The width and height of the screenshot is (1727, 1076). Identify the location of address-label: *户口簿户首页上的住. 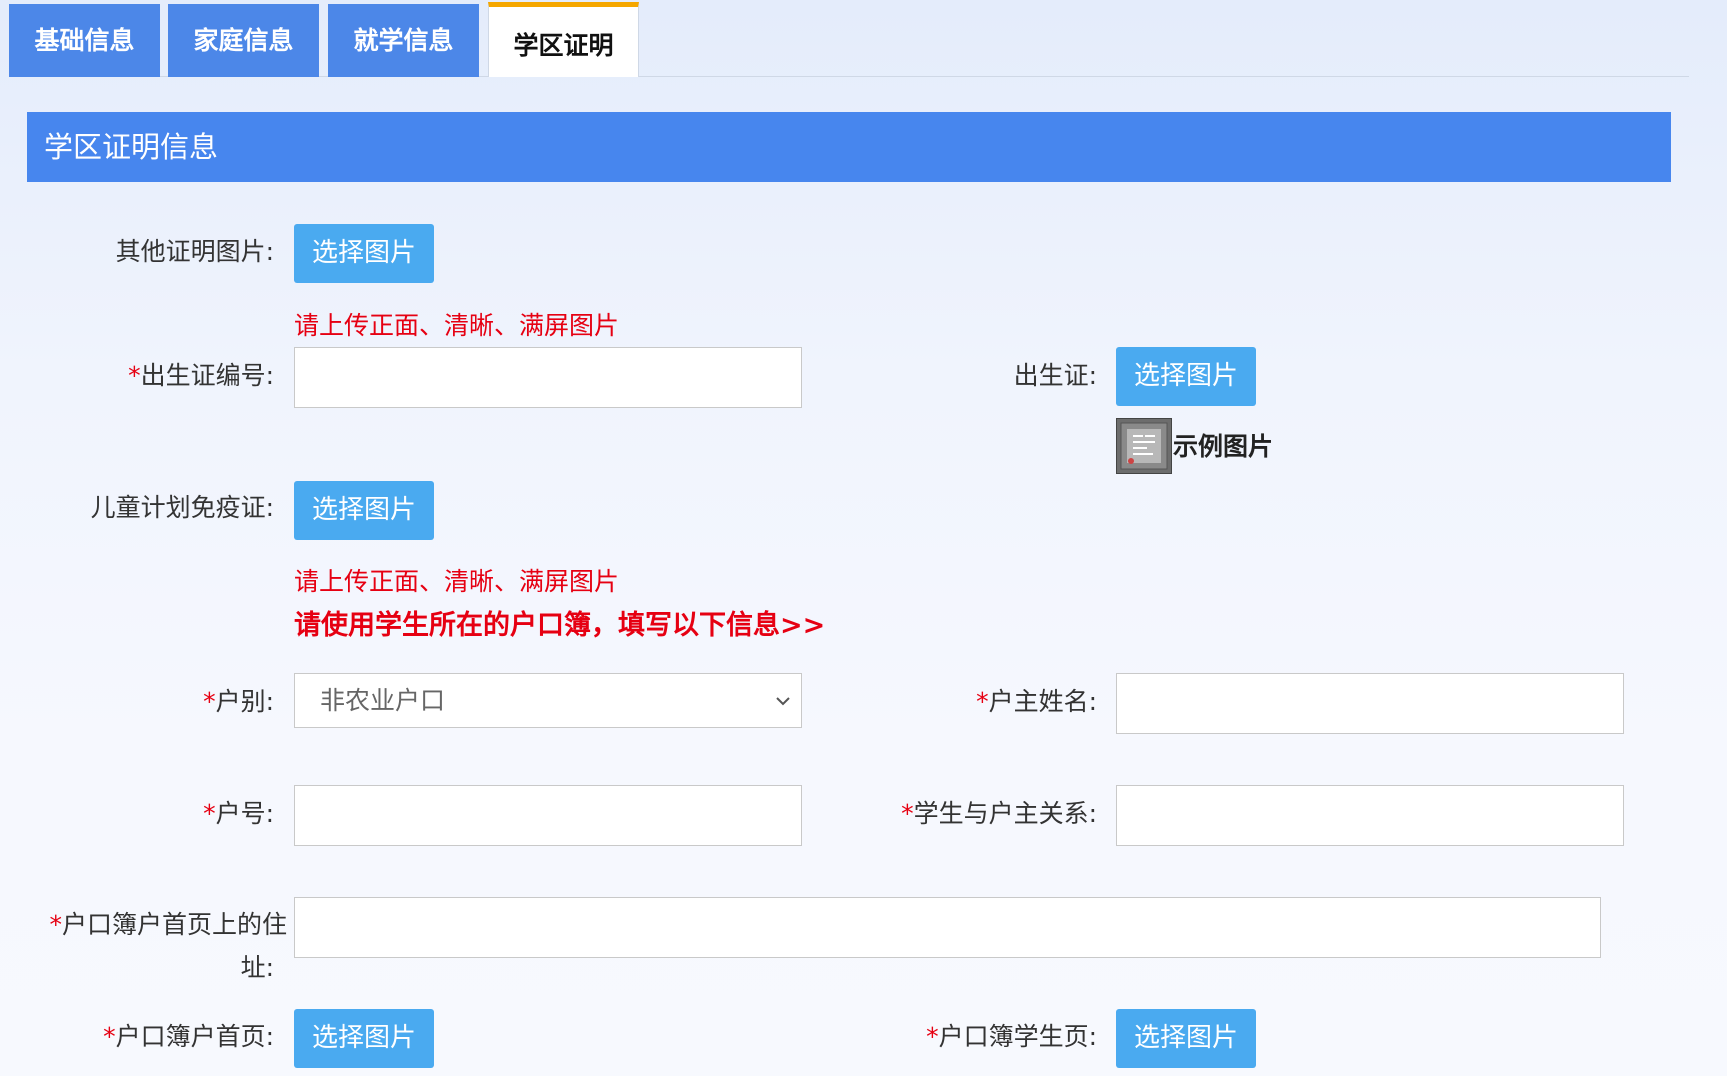
(168, 923).